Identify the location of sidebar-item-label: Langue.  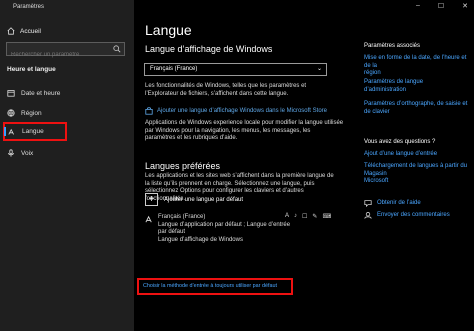
(33, 131).